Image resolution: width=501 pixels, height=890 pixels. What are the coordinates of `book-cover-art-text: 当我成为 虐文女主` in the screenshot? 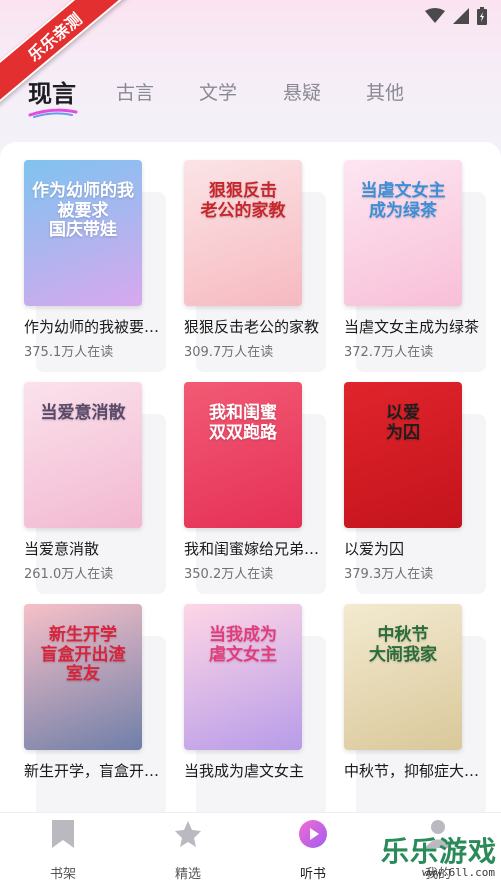 It's located at (243, 645).